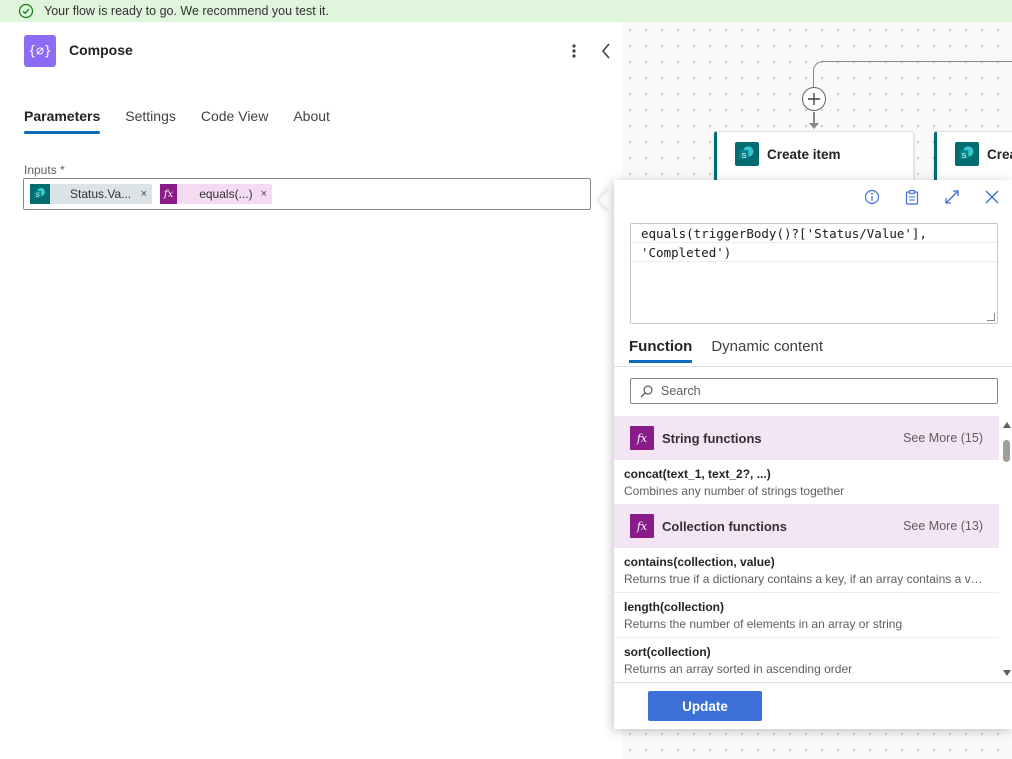 Image resolution: width=1012 pixels, height=759 pixels. I want to click on tab-parameters: Parameters, so click(62, 121).